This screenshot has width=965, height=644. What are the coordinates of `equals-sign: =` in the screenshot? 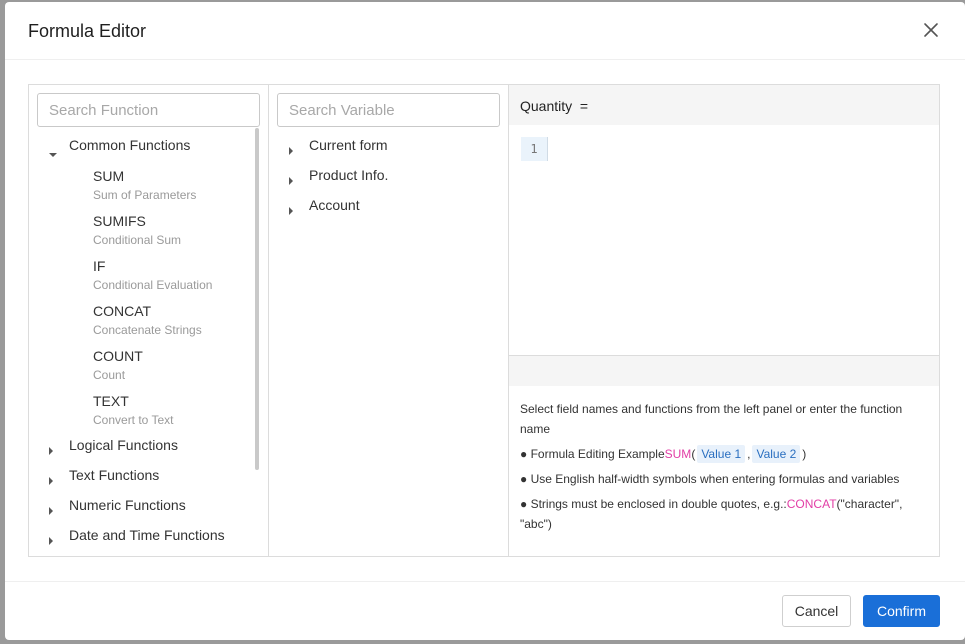 It's located at (584, 106).